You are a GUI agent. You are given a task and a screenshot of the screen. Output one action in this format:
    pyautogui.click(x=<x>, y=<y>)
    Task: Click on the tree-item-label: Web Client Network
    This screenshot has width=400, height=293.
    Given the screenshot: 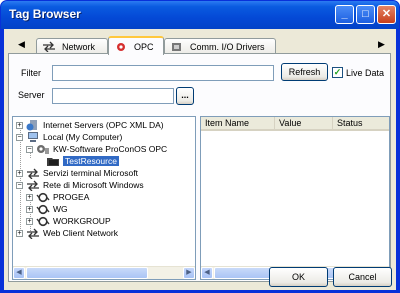 What is the action you would take?
    pyautogui.click(x=80, y=233)
    